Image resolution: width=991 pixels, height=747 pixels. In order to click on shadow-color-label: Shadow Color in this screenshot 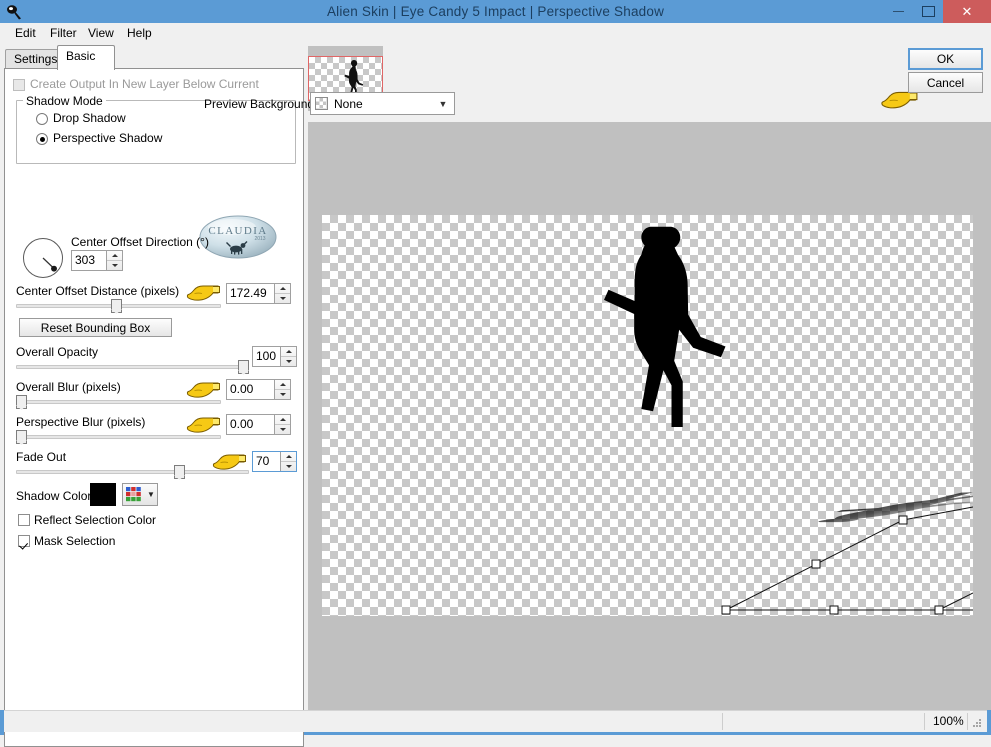, I will do `click(54, 496)`.